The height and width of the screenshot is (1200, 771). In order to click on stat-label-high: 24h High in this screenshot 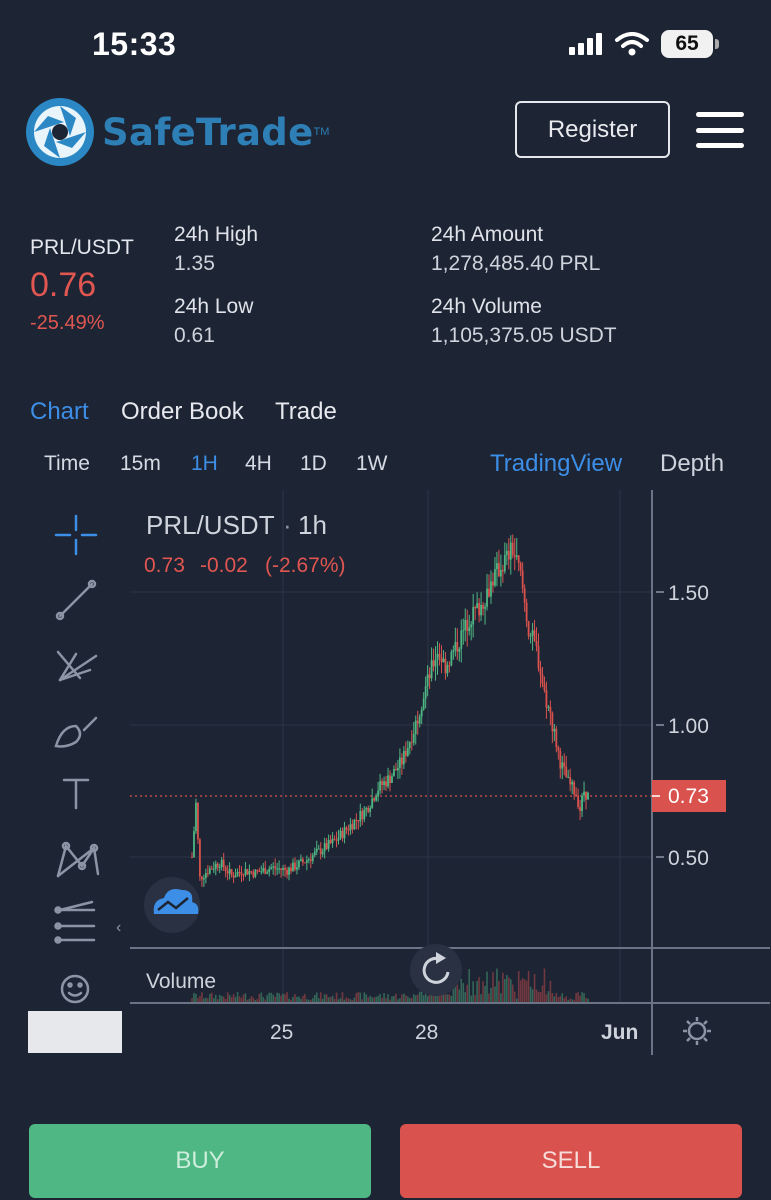, I will do `click(216, 234)`.